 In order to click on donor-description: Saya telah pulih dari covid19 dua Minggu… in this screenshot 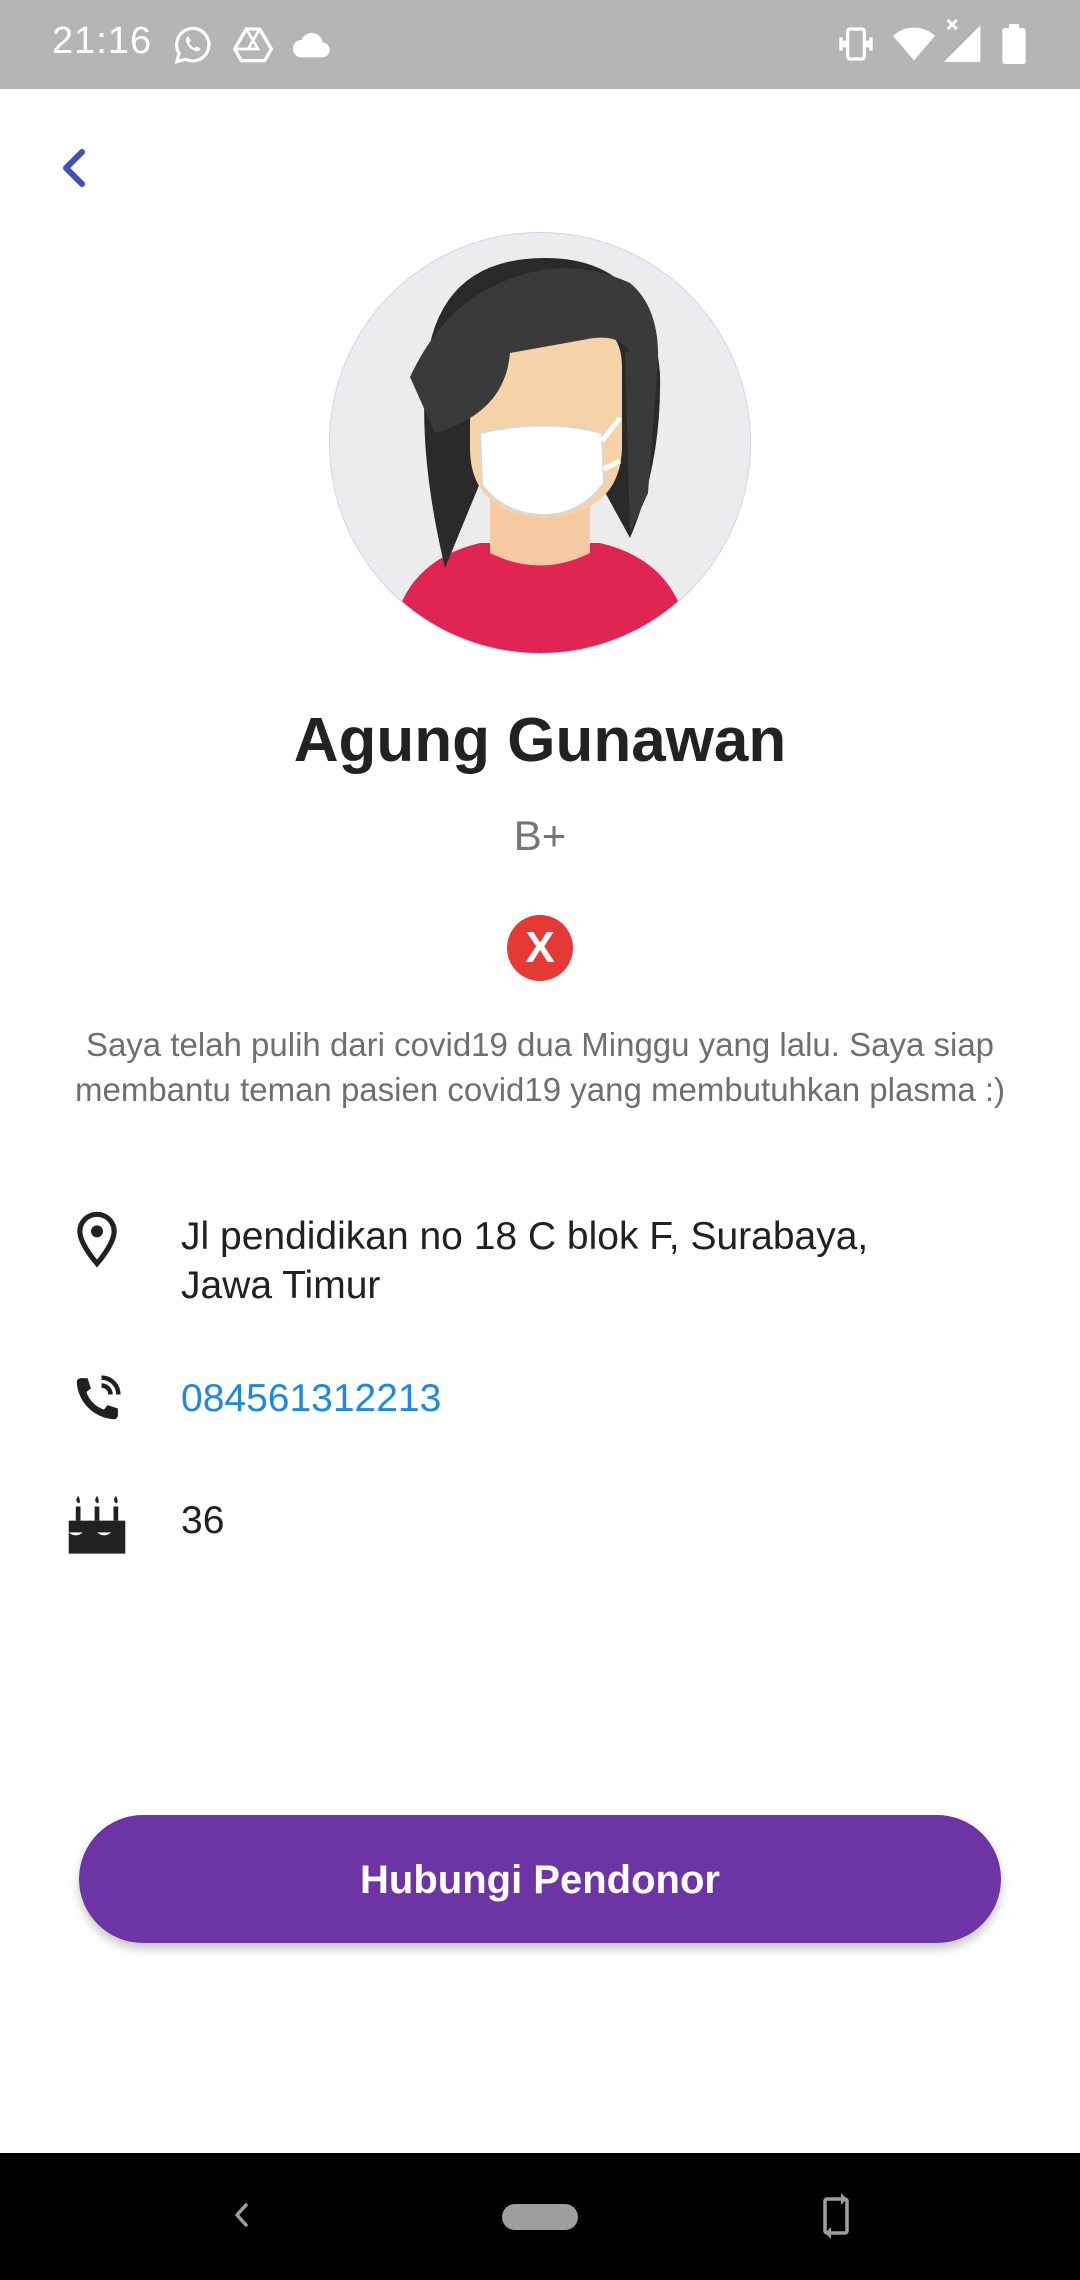, I will do `click(539, 1067)`.